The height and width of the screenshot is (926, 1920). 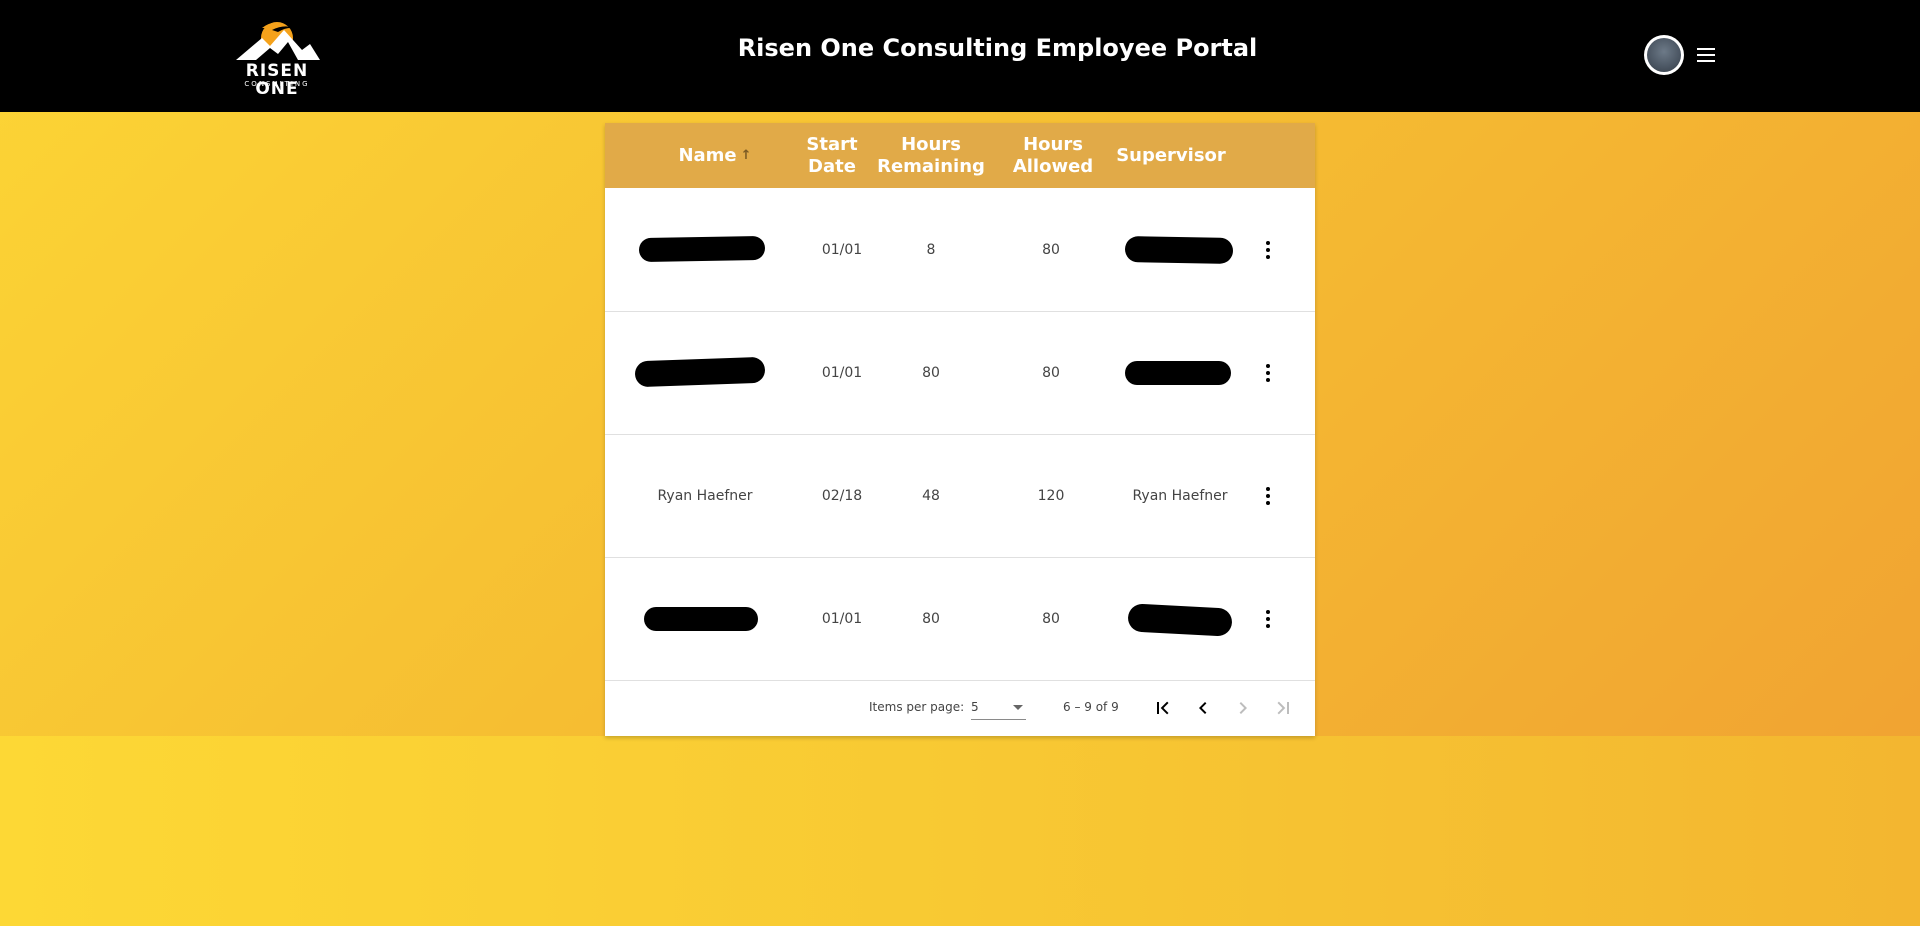 What do you see at coordinates (707, 155) in the screenshot?
I see `column-header-name-label: Name` at bounding box center [707, 155].